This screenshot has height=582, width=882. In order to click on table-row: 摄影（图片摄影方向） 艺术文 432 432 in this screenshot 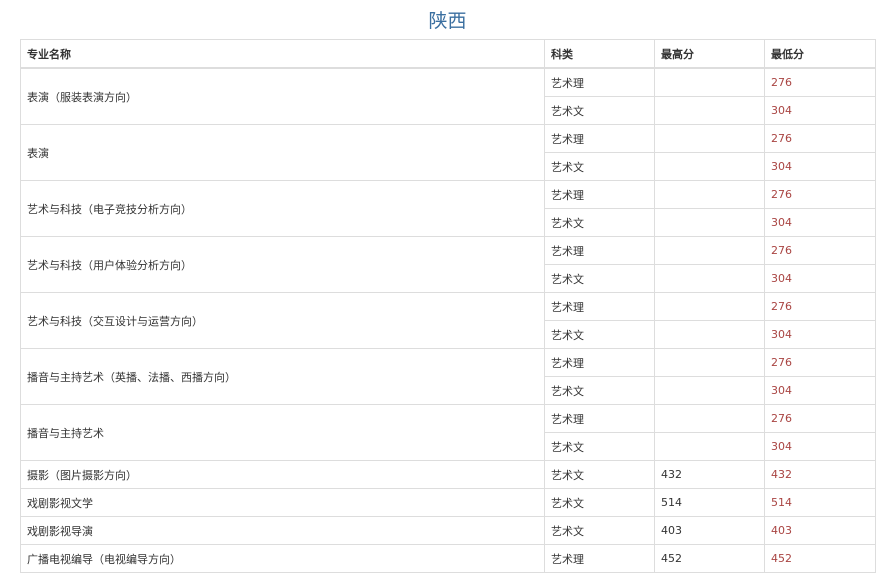, I will do `click(448, 474)`.